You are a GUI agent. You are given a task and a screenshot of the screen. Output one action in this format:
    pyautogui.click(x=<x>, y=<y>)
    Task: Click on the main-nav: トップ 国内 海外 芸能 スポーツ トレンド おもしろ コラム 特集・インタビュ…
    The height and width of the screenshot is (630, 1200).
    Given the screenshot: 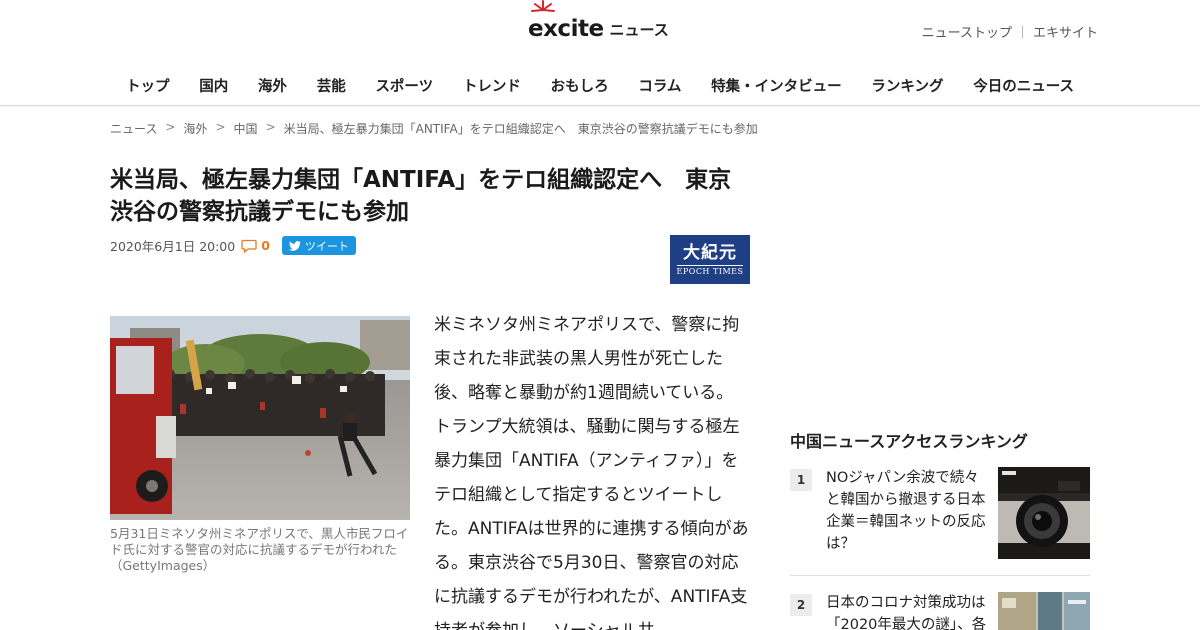 What is the action you would take?
    pyautogui.click(x=600, y=85)
    